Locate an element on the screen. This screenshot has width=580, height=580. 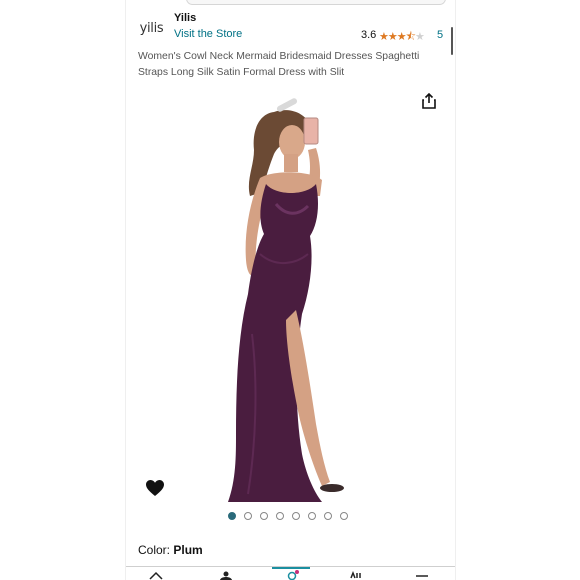
rating-stars: ★★★⯪★ is located at coordinates (402, 37).